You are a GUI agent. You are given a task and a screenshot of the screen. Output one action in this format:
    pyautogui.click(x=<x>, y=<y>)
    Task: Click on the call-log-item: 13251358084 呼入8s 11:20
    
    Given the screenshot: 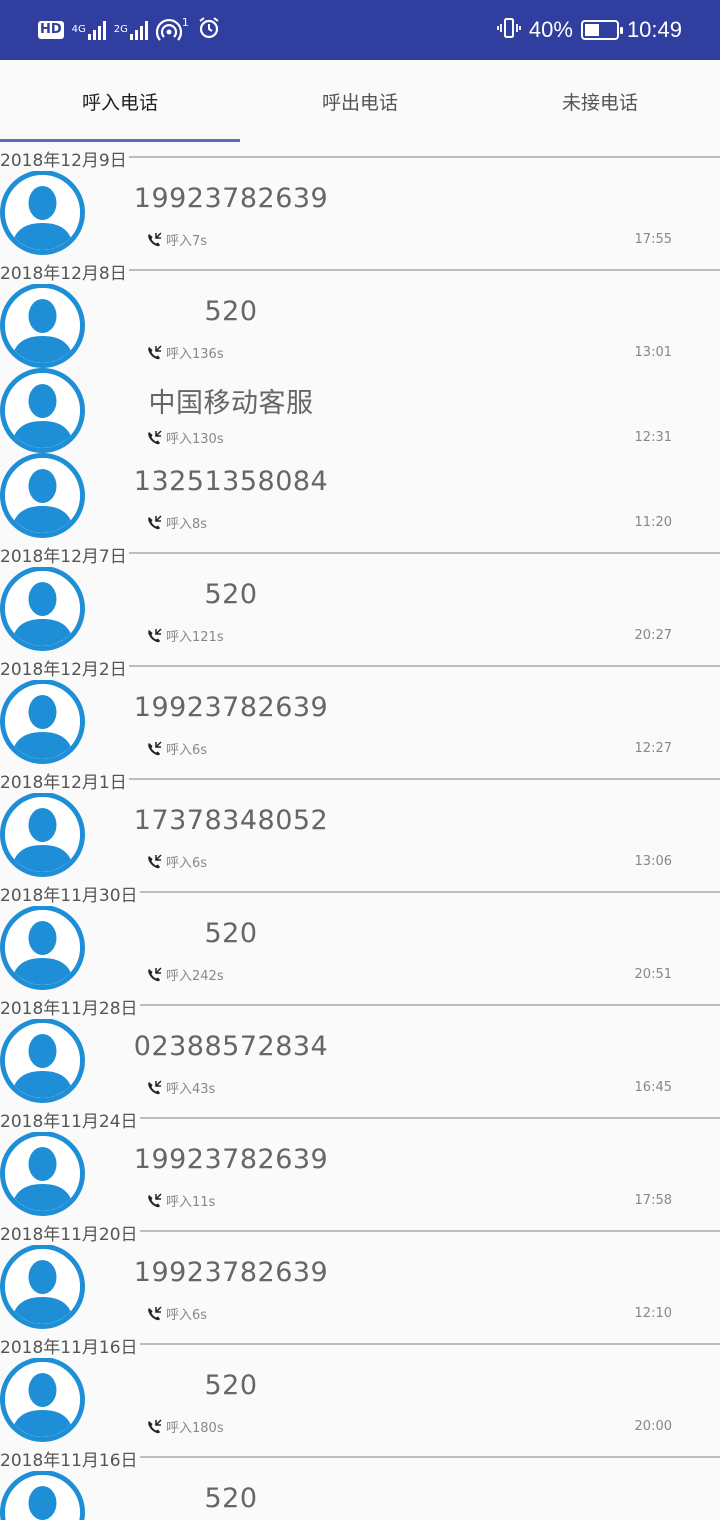 What is the action you would take?
    pyautogui.click(x=360, y=495)
    